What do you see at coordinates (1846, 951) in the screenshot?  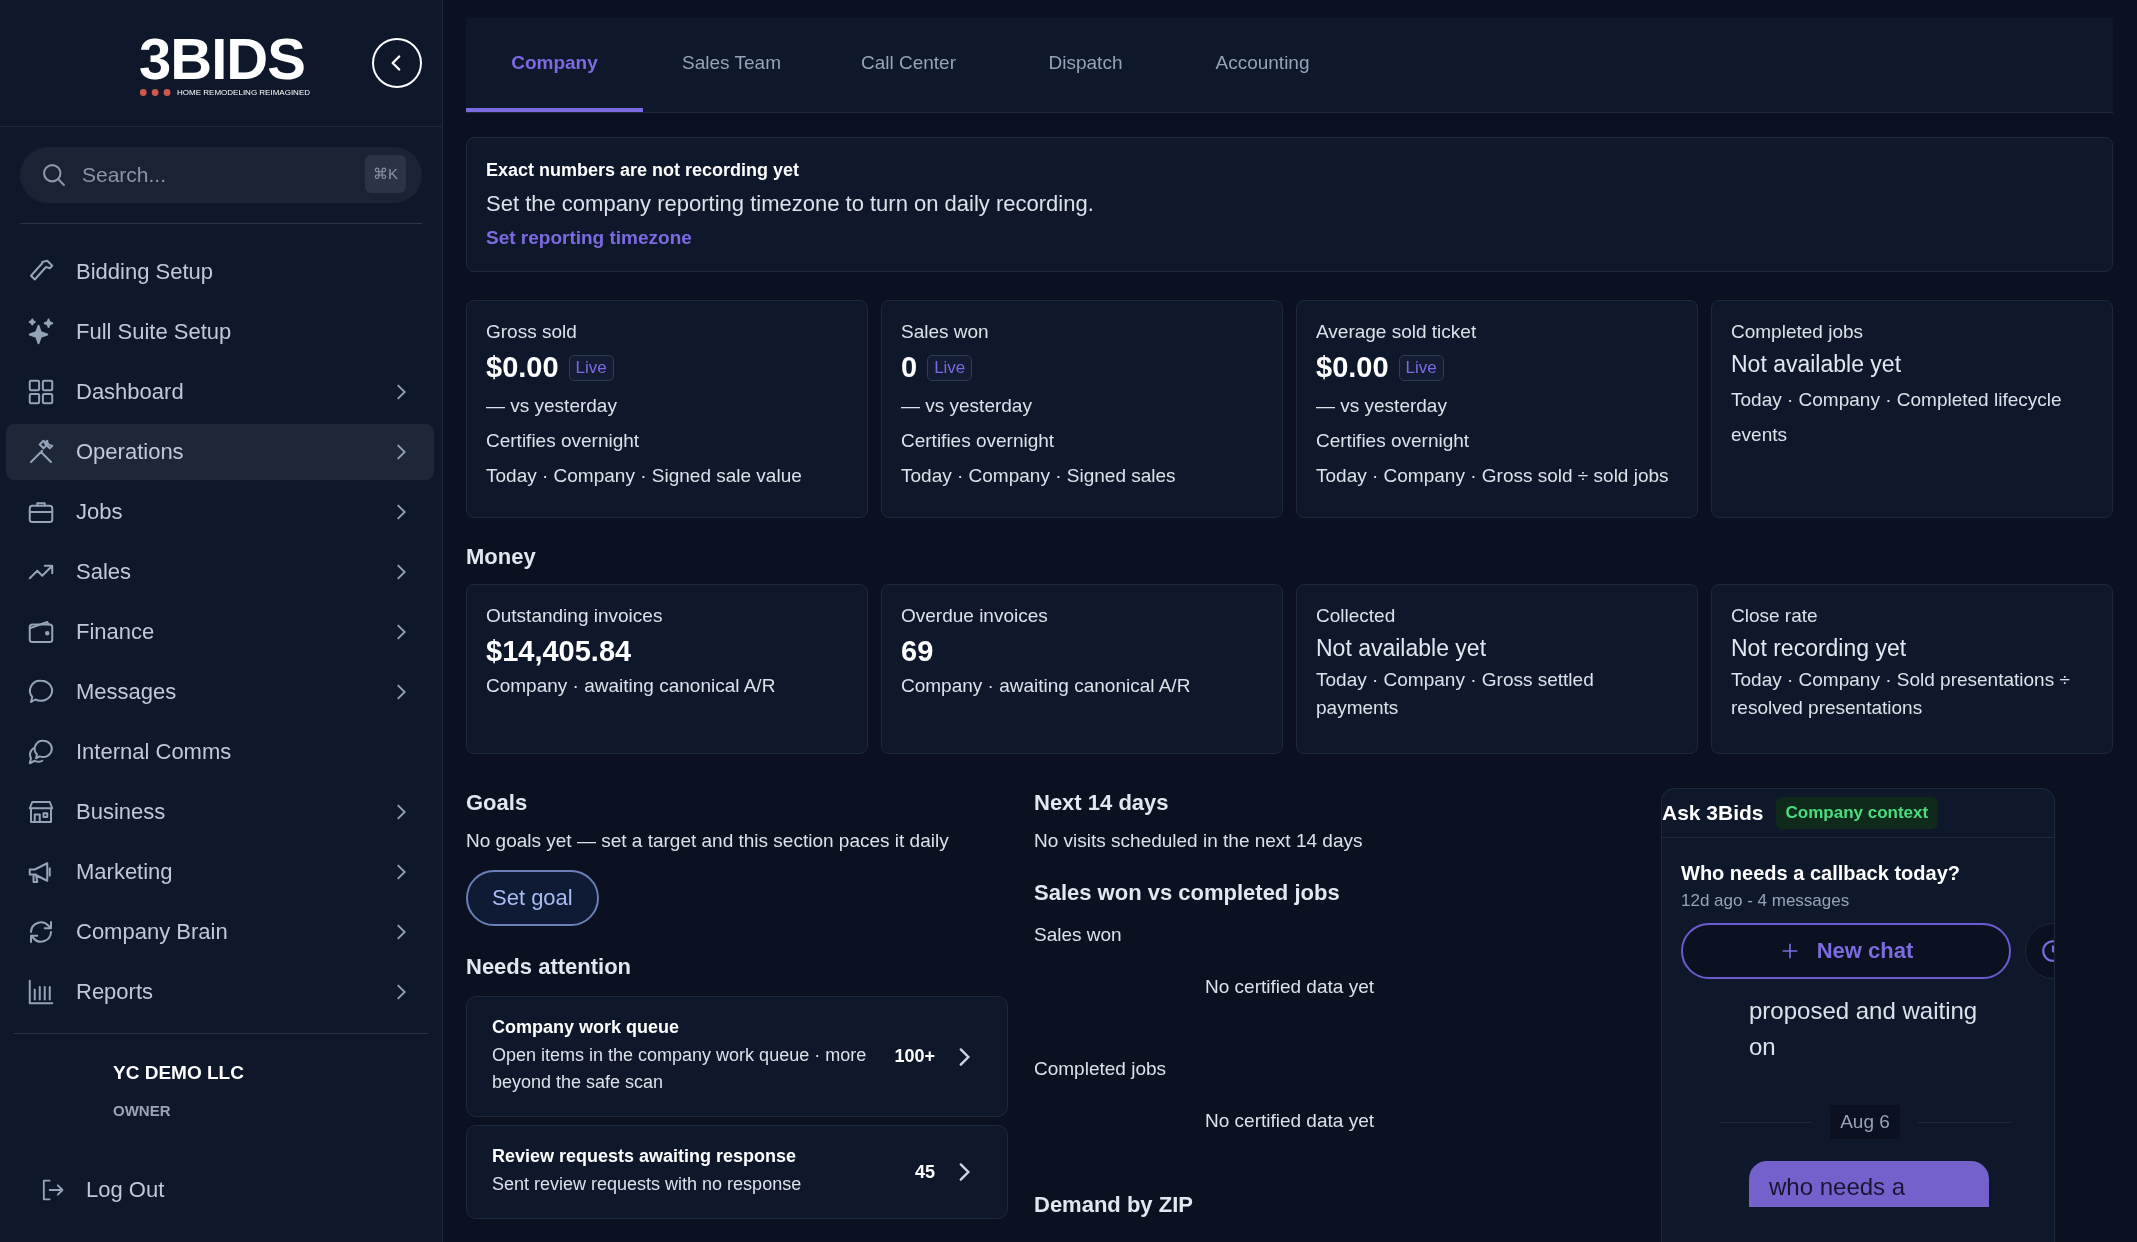 I see `new-chat-button: New chat` at bounding box center [1846, 951].